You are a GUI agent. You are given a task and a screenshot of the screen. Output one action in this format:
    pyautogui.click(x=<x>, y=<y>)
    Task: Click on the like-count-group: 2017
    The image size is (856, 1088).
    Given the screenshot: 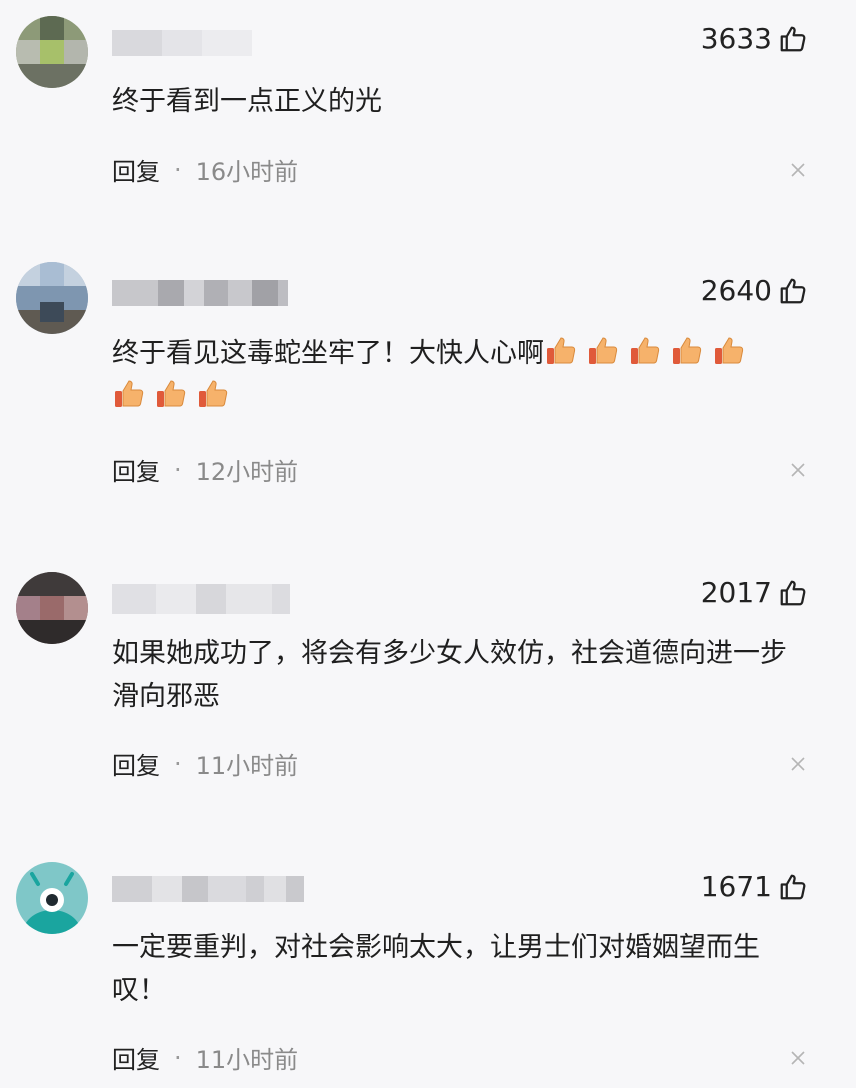 What is the action you would take?
    pyautogui.click(x=754, y=592)
    